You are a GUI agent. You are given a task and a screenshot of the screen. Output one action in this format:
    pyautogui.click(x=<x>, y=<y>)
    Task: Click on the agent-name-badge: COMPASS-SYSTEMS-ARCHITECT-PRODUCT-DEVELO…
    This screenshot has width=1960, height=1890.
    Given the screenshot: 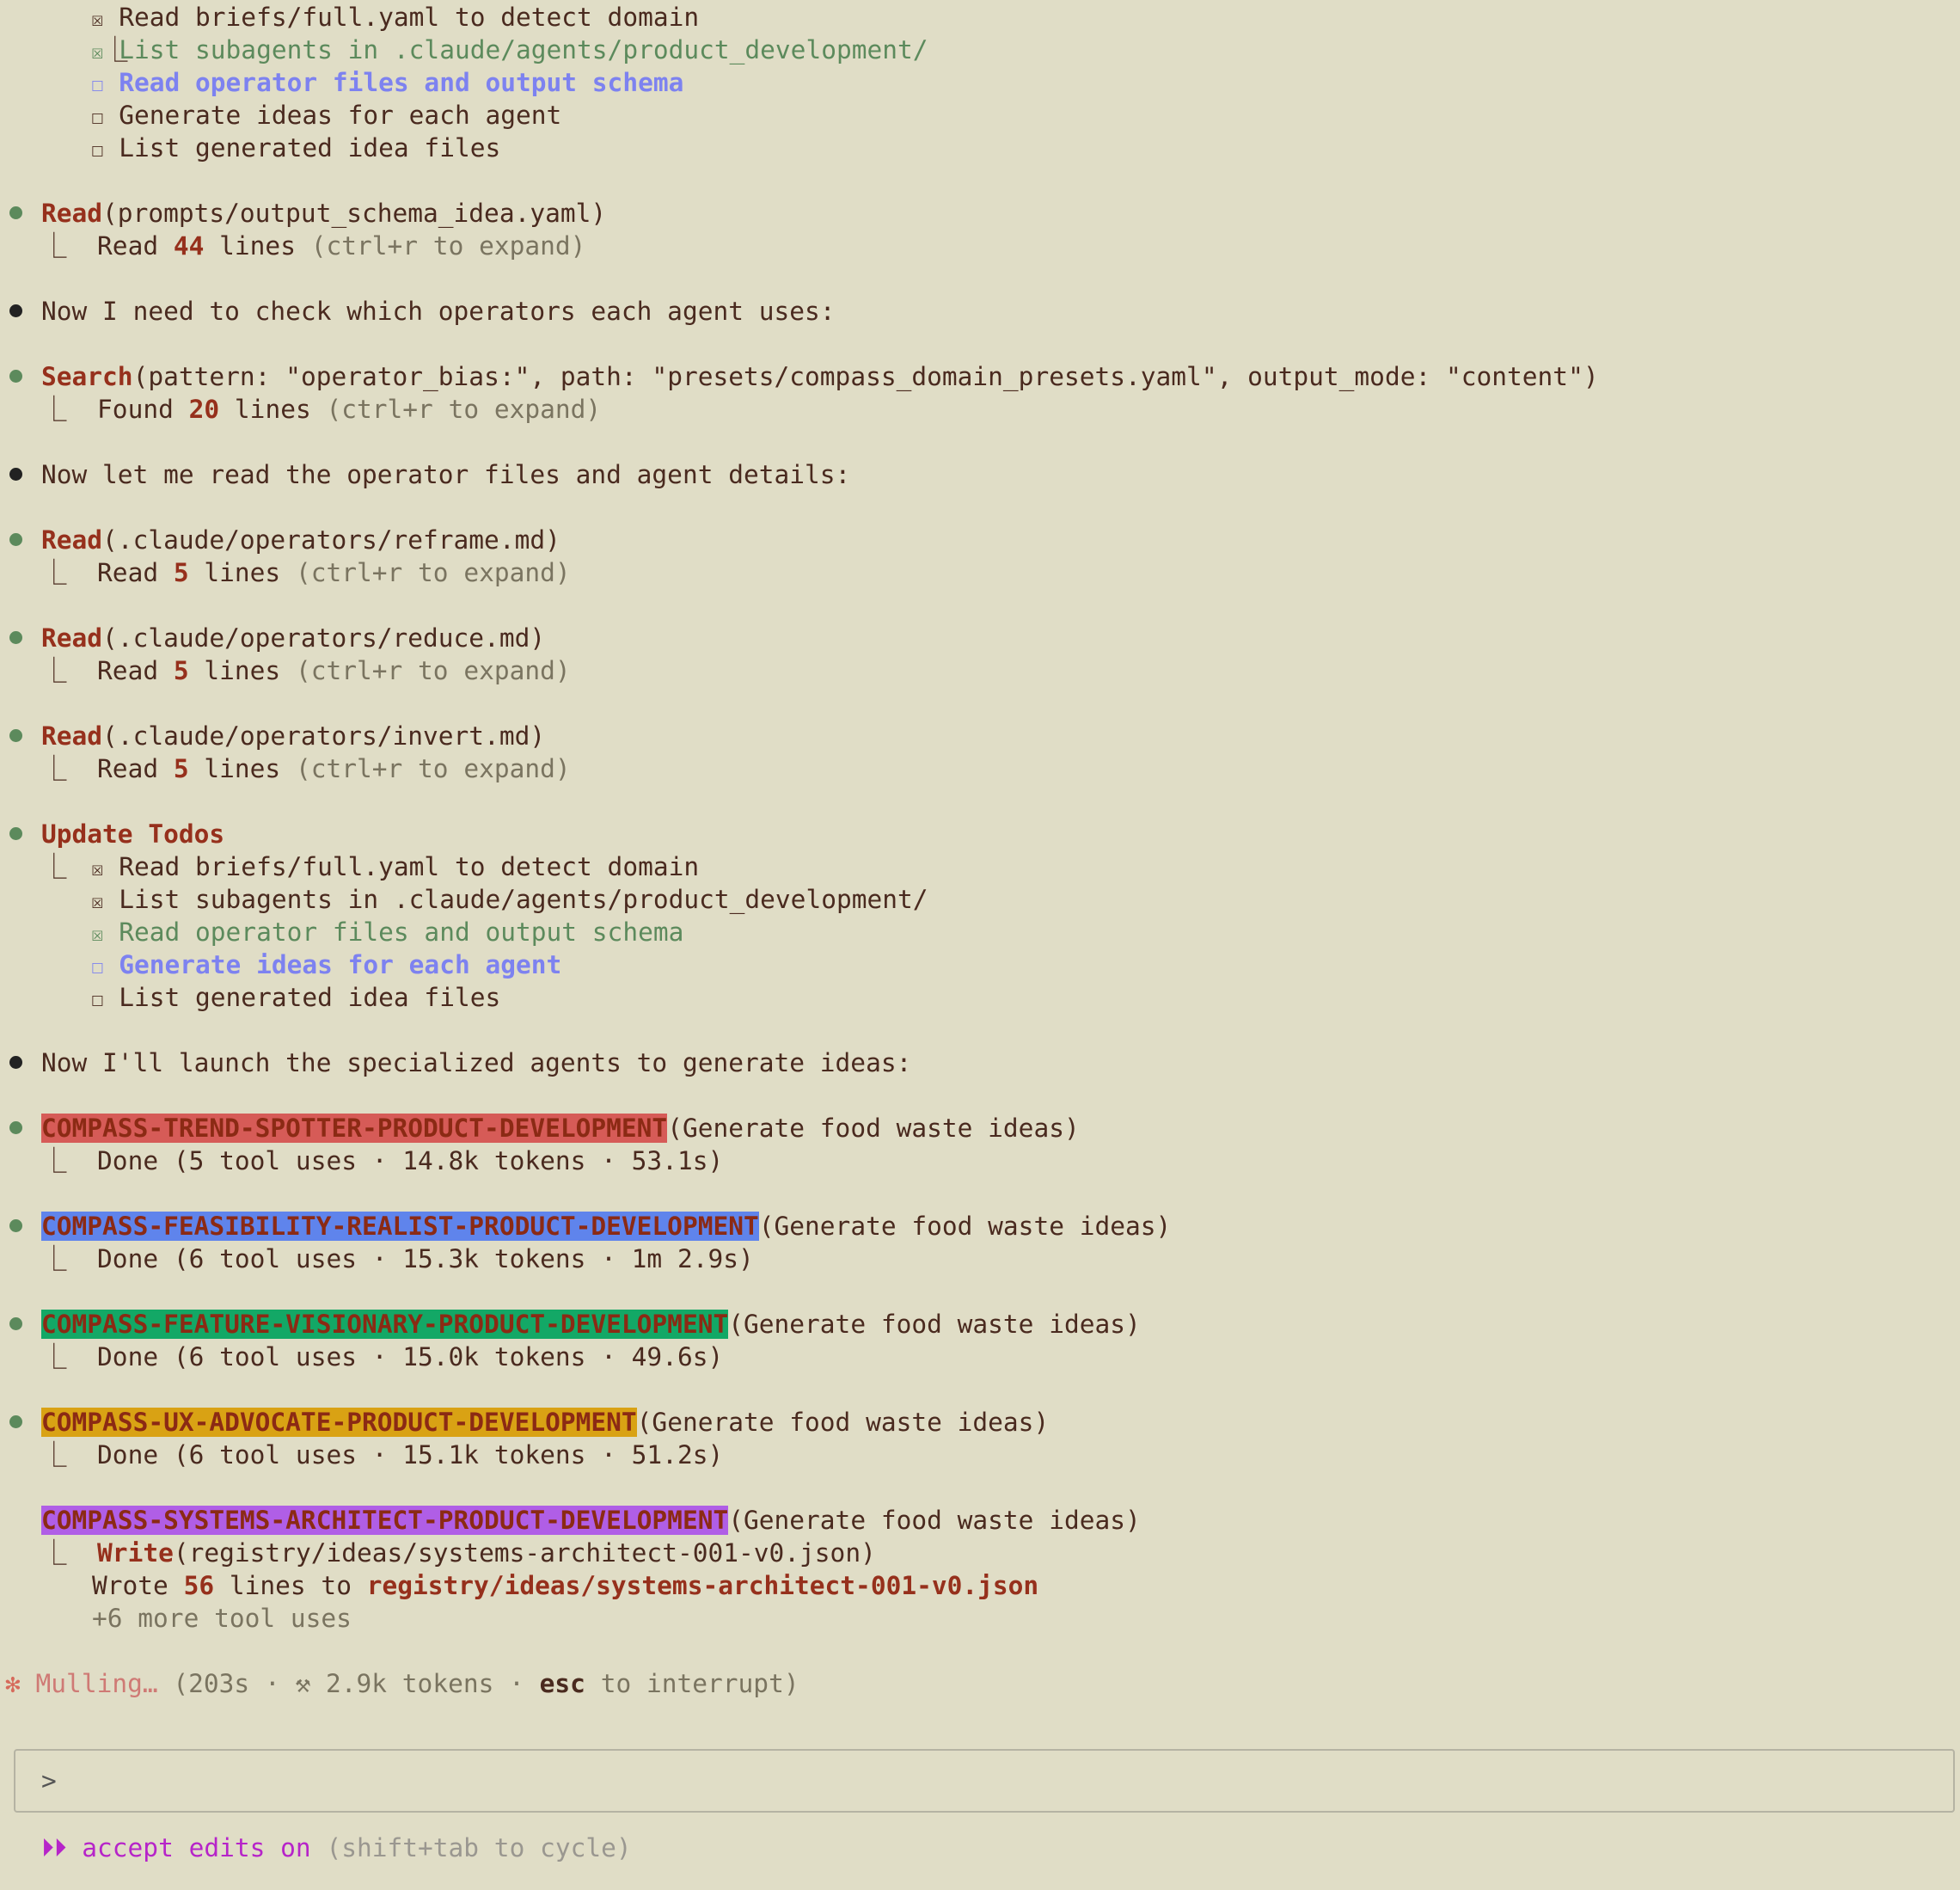 What is the action you would take?
    pyautogui.click(x=385, y=1520)
    